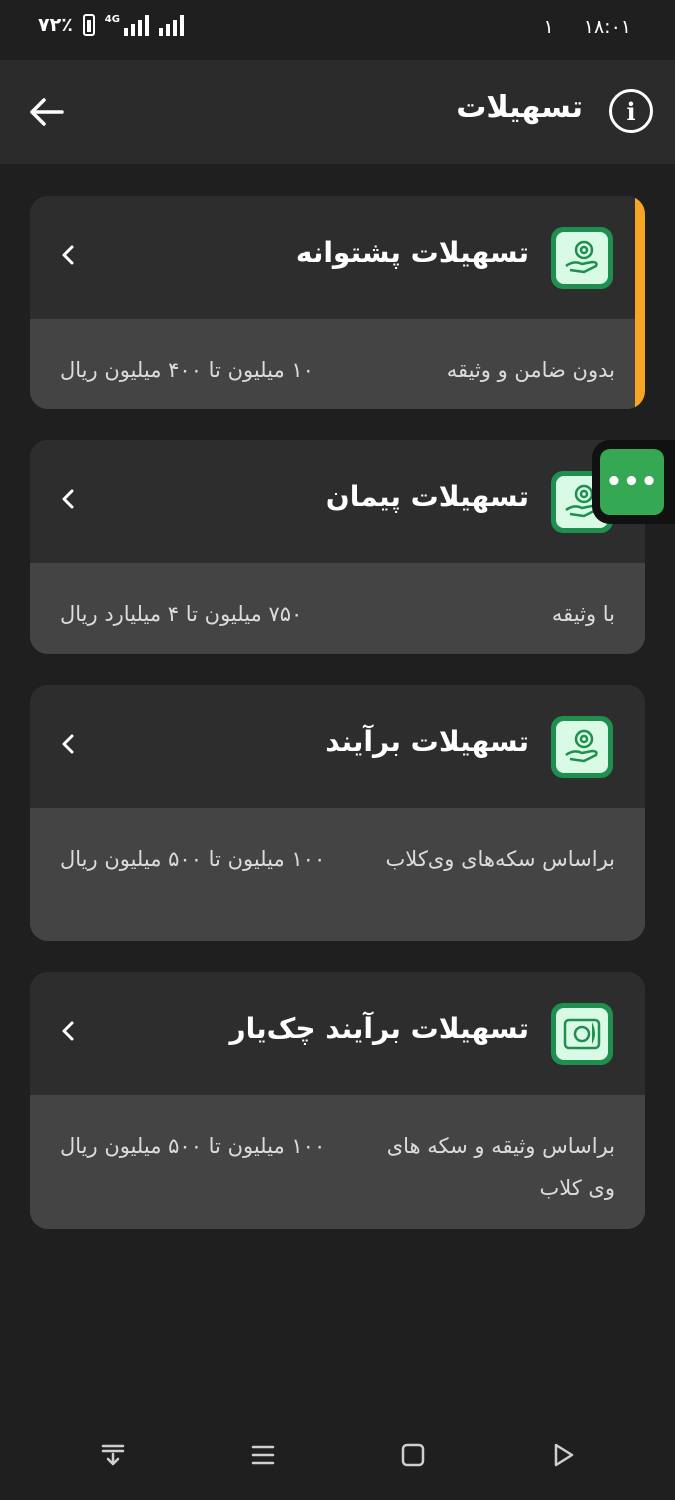  I want to click on battery-icon, so click(88, 25).